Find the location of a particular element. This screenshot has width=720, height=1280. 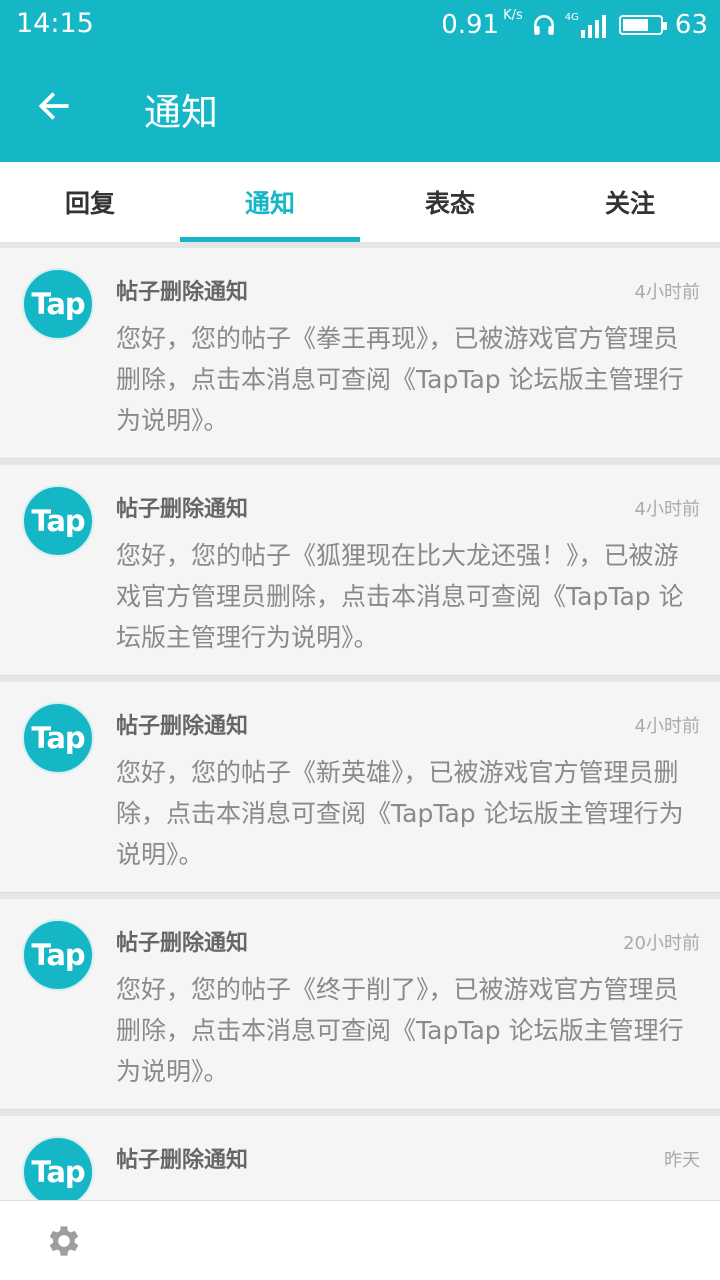

gear-icon is located at coordinates (64, 1241).